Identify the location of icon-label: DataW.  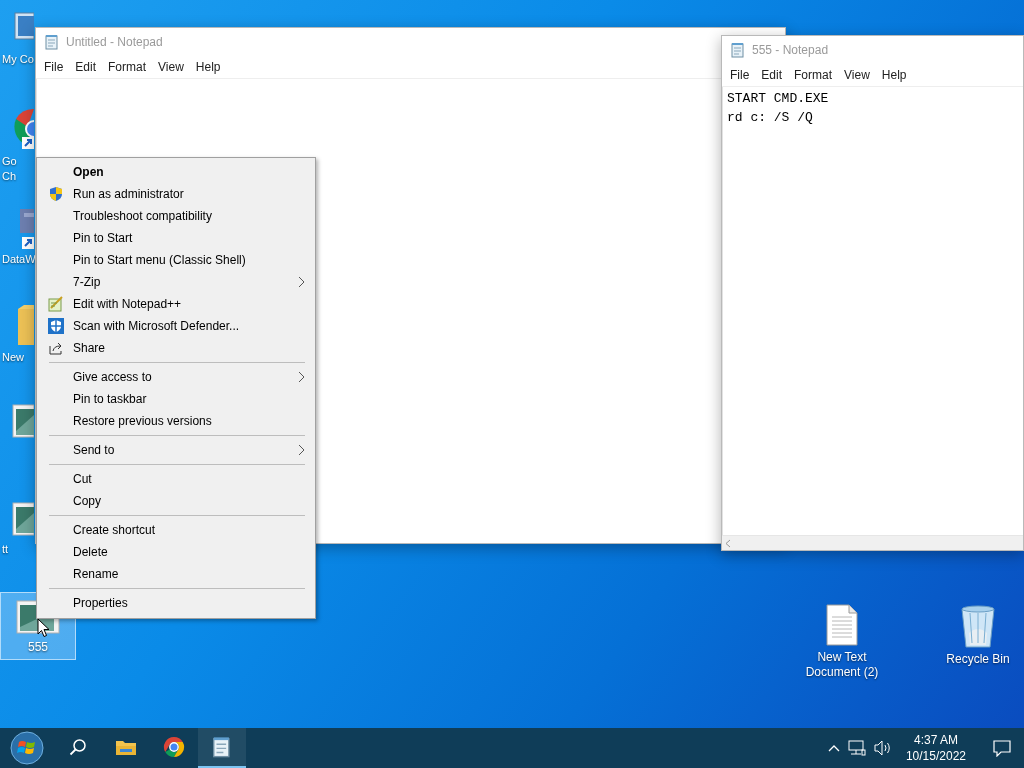
(18, 259).